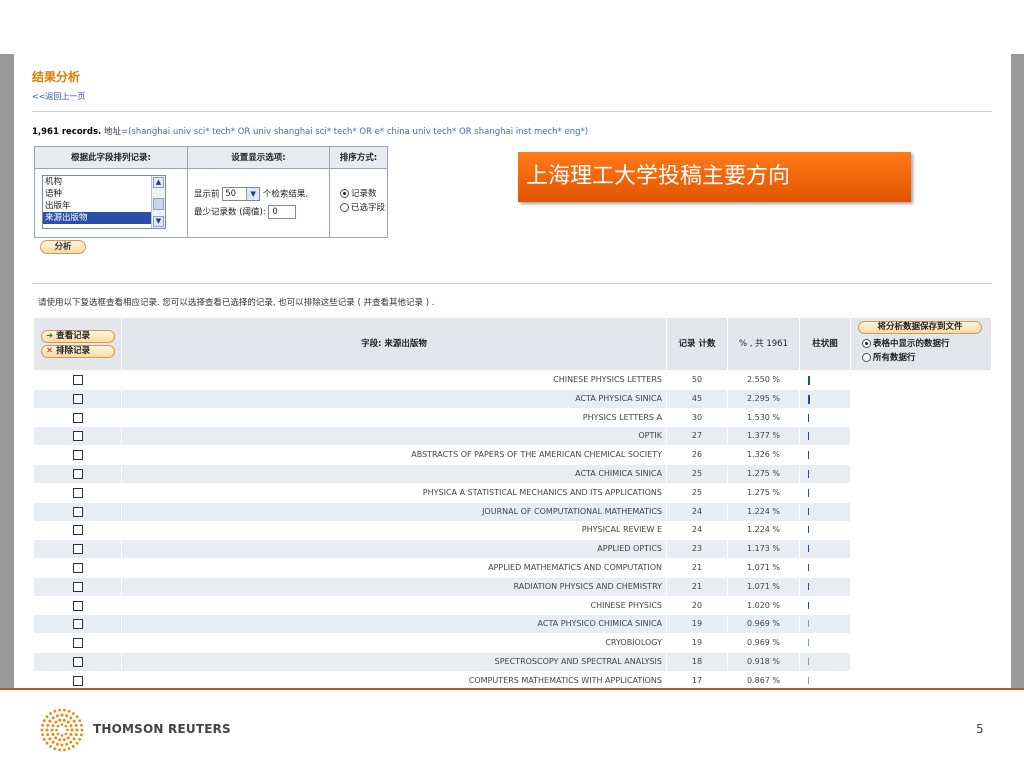  Describe the element at coordinates (104, 194) in the screenshot. I see `field-option: 语种` at that location.